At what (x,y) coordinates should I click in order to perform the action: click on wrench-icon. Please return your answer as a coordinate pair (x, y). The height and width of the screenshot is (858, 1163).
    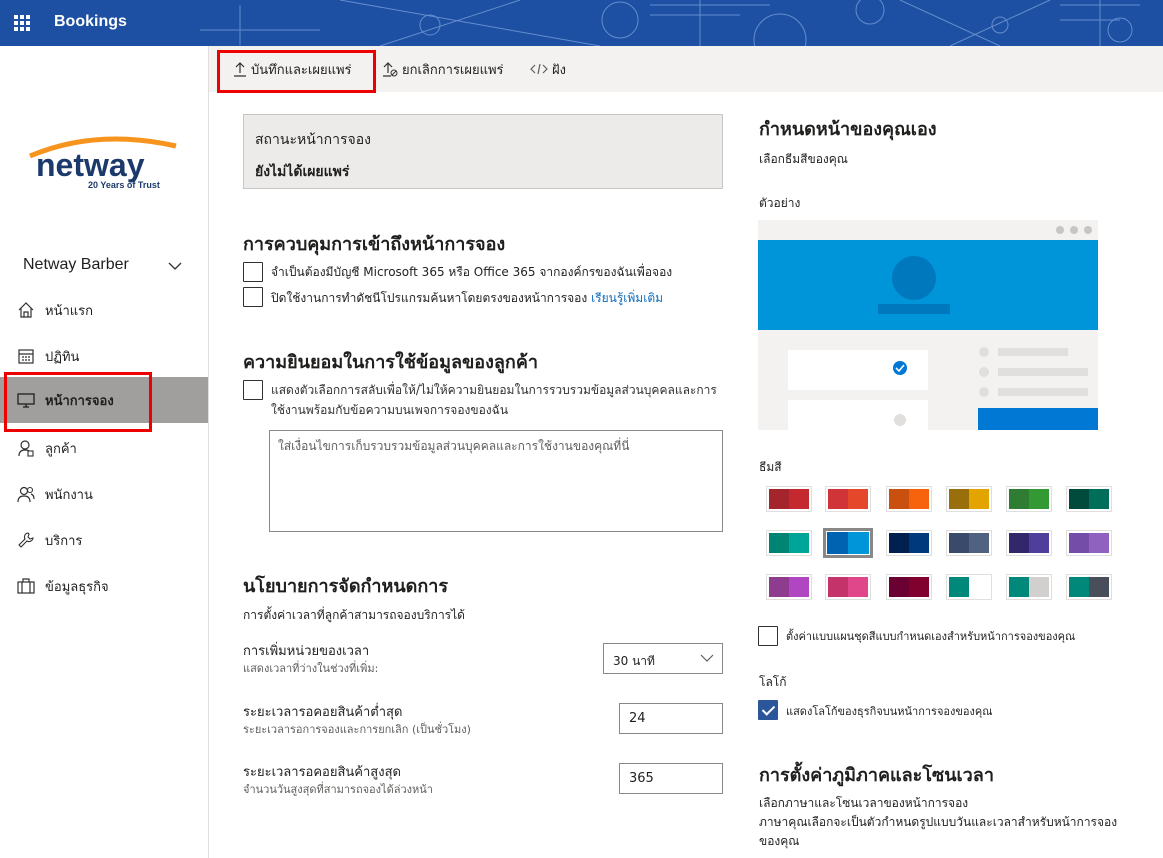
    Looking at the image, I should click on (26, 540).